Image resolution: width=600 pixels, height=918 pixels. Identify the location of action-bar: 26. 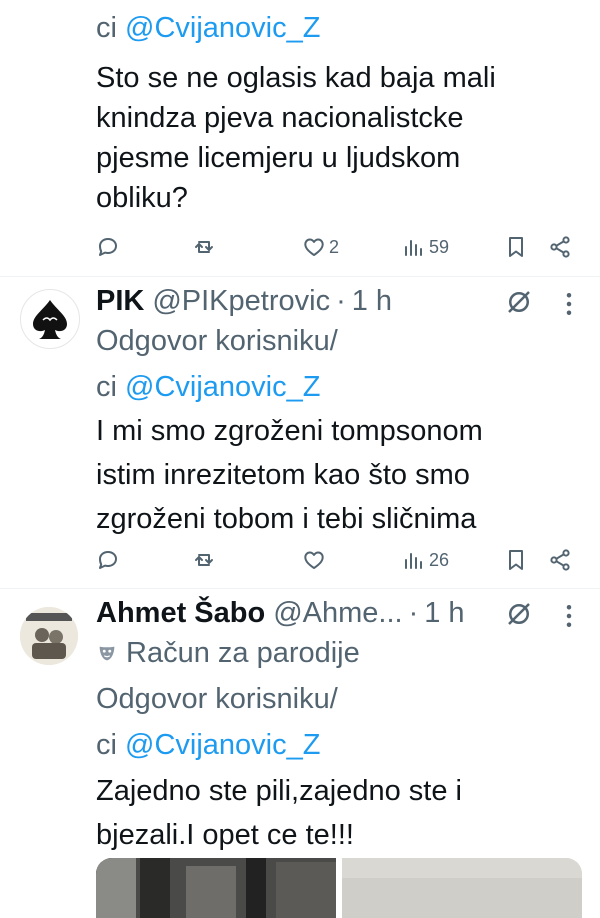
(338, 560).